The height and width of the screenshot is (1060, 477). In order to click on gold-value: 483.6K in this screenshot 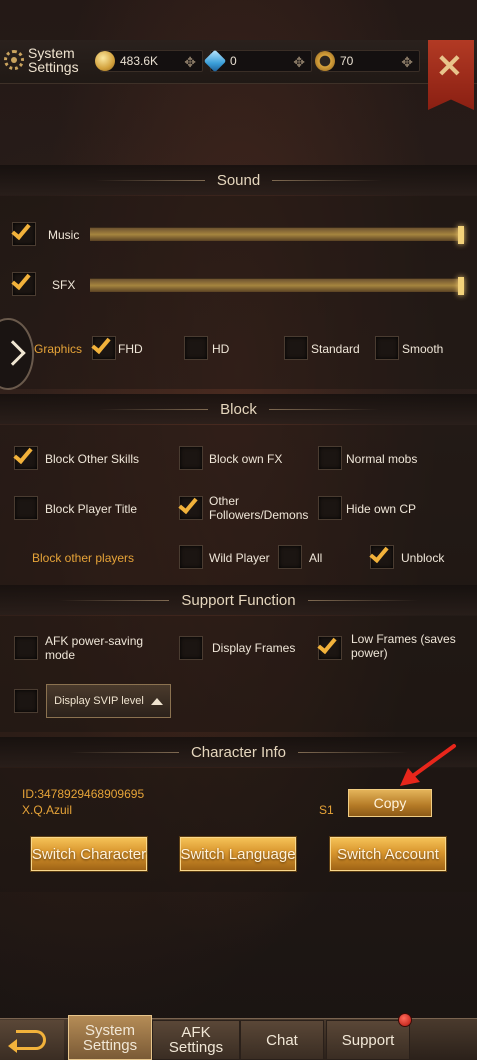, I will do `click(139, 61)`.